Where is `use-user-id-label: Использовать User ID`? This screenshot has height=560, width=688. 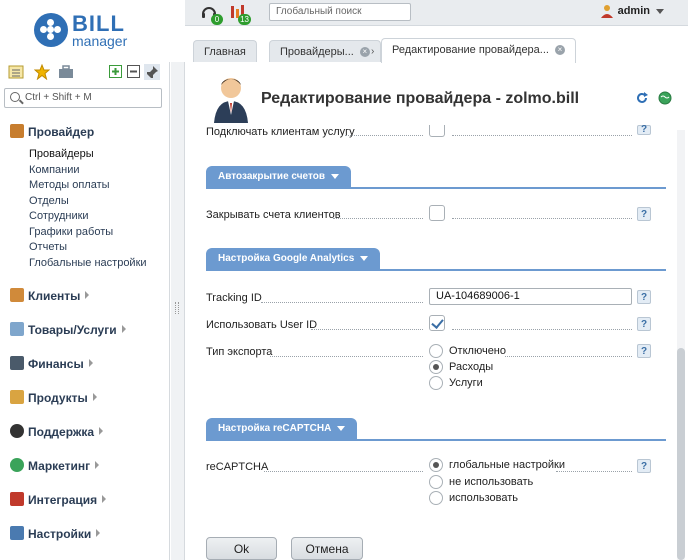
use-user-id-label: Использовать User ID is located at coordinates (262, 325).